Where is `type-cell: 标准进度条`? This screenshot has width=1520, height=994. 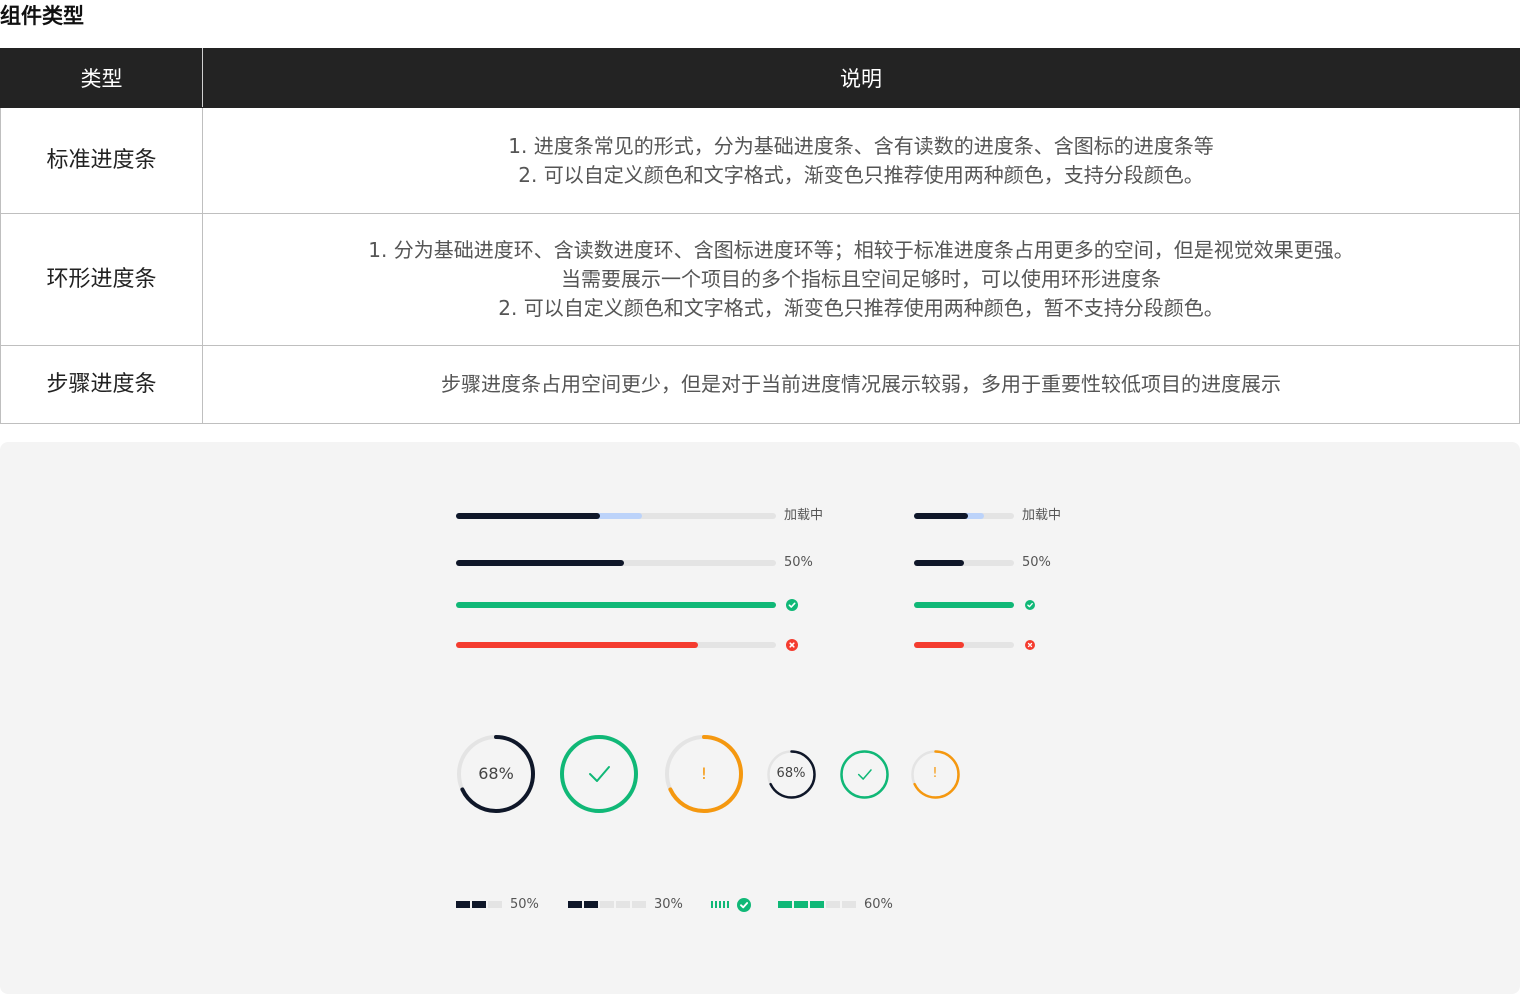
type-cell: 标准进度条 is located at coordinates (101, 160).